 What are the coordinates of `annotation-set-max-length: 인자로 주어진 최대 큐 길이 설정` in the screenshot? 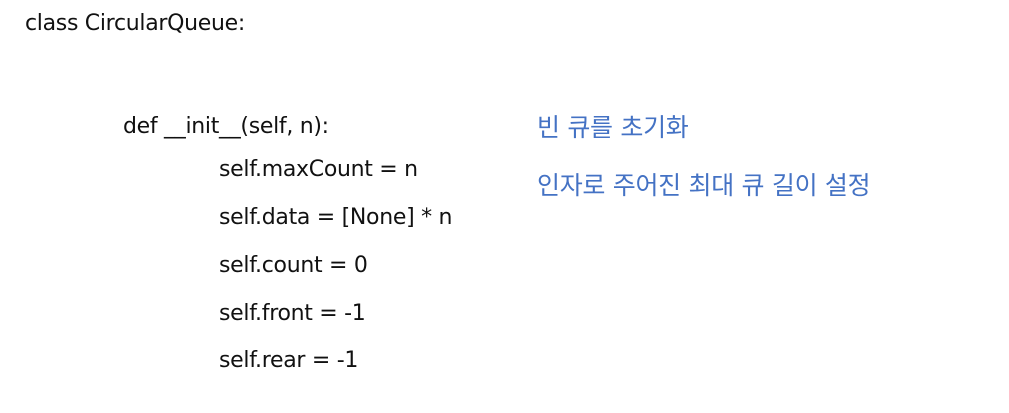 It's located at (704, 185).